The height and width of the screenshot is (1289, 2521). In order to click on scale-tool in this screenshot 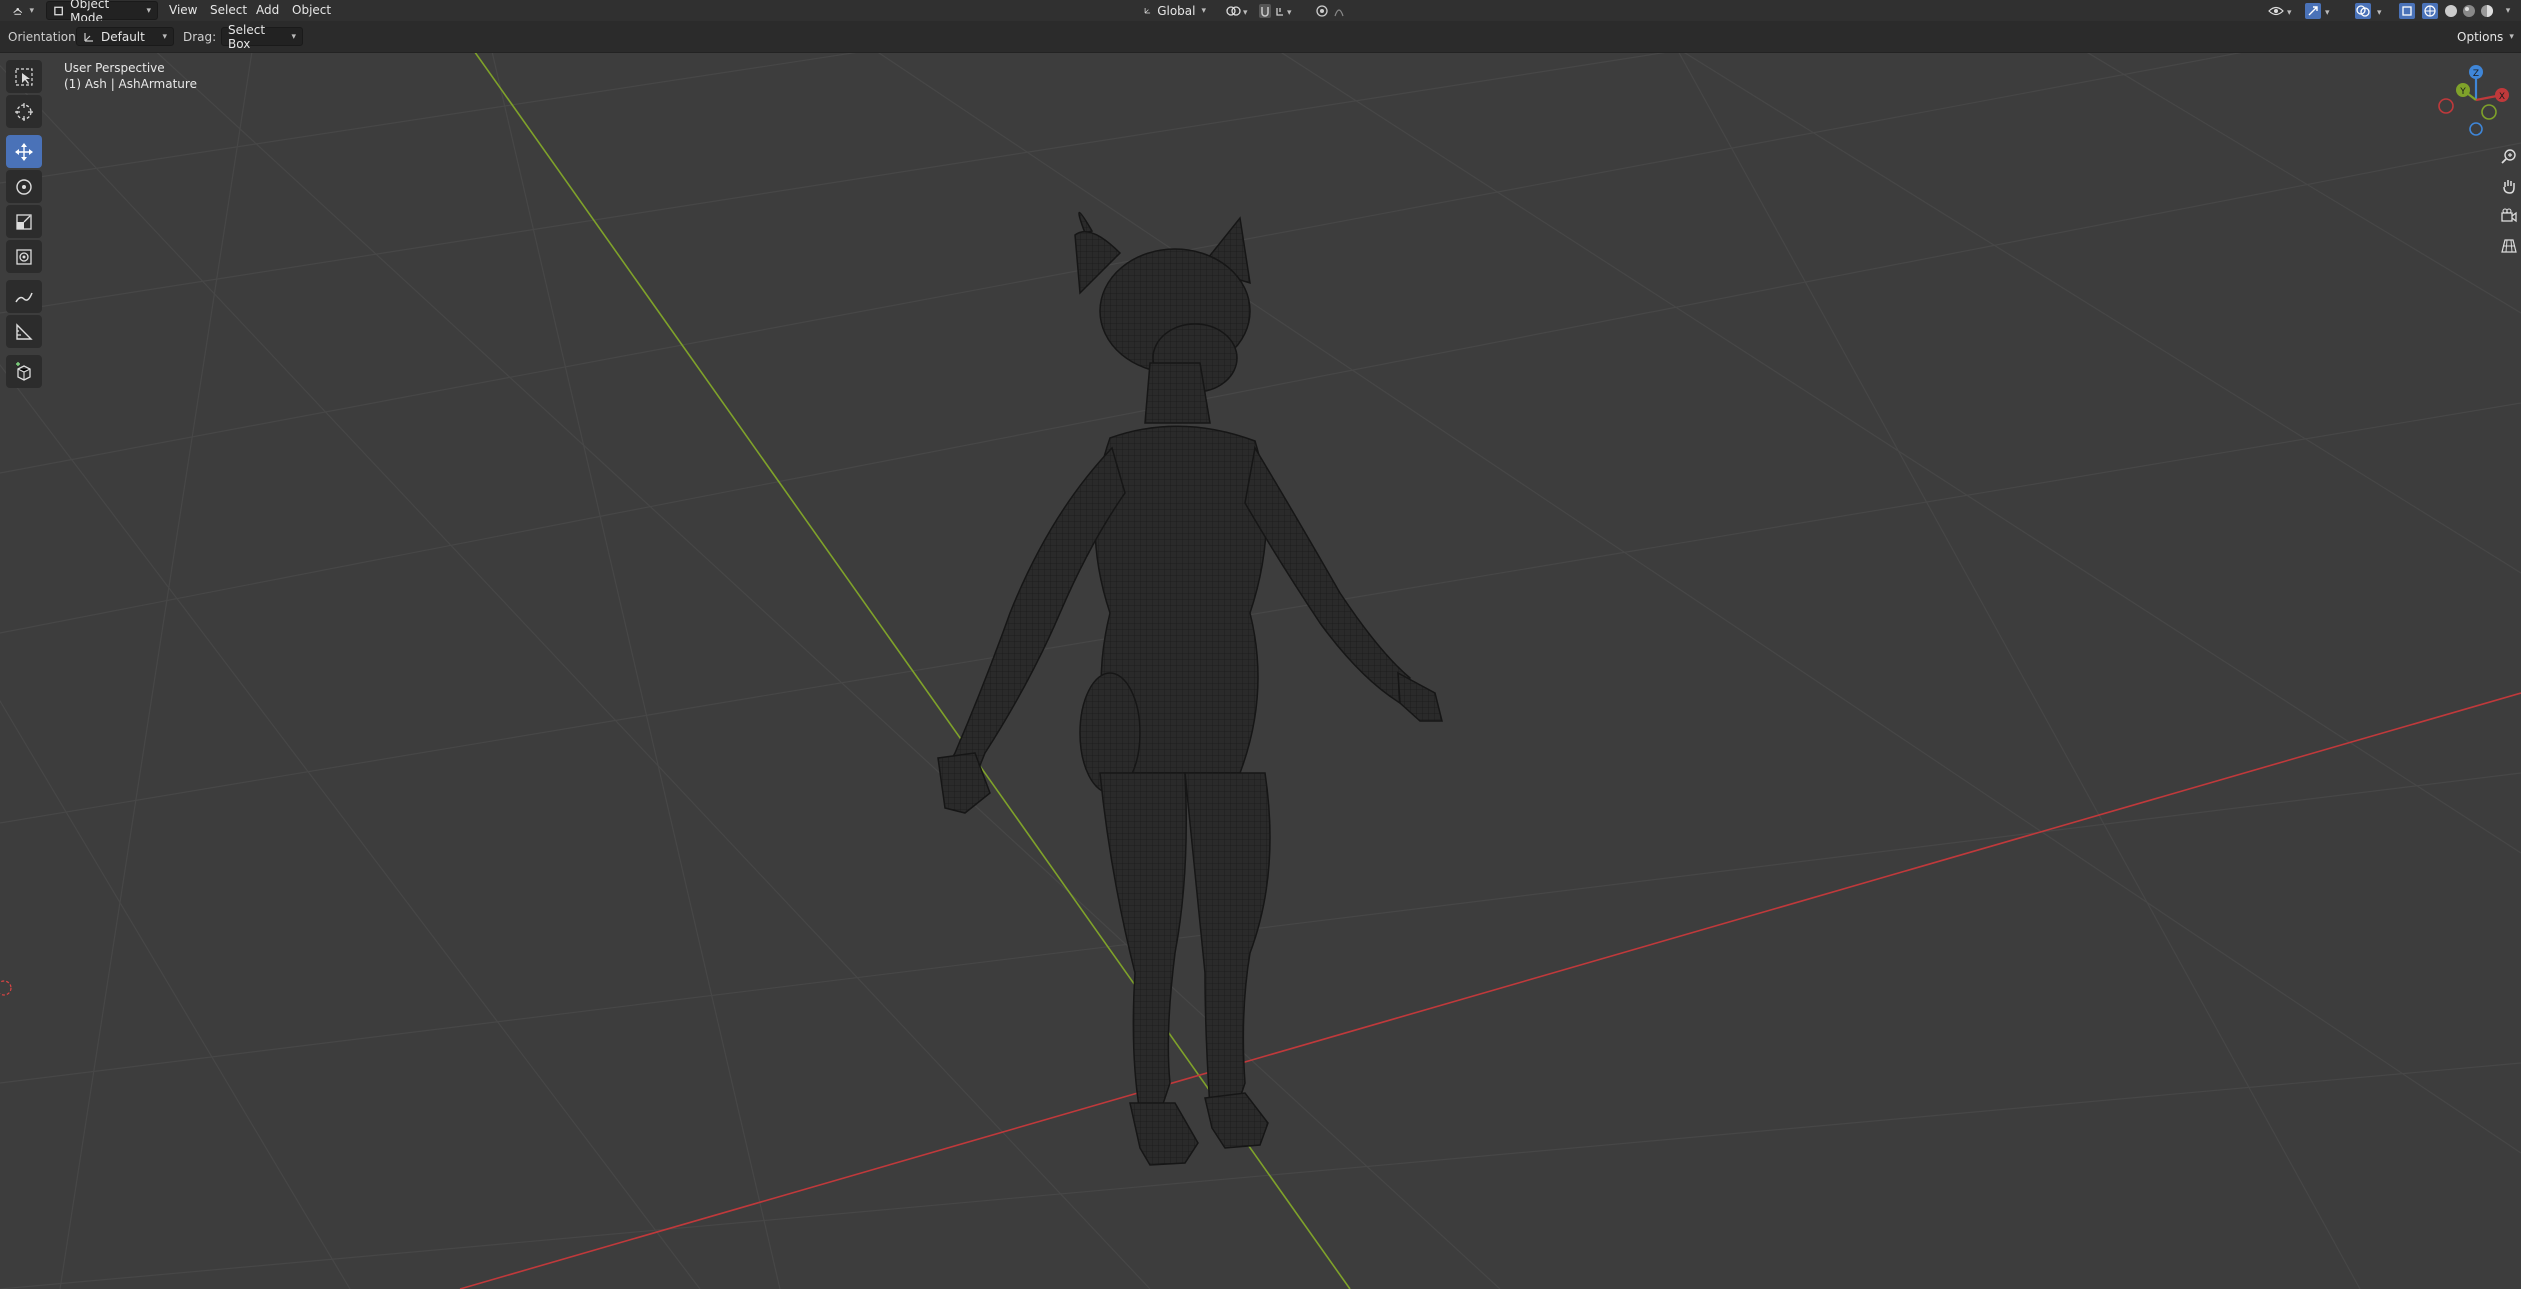, I will do `click(24, 221)`.